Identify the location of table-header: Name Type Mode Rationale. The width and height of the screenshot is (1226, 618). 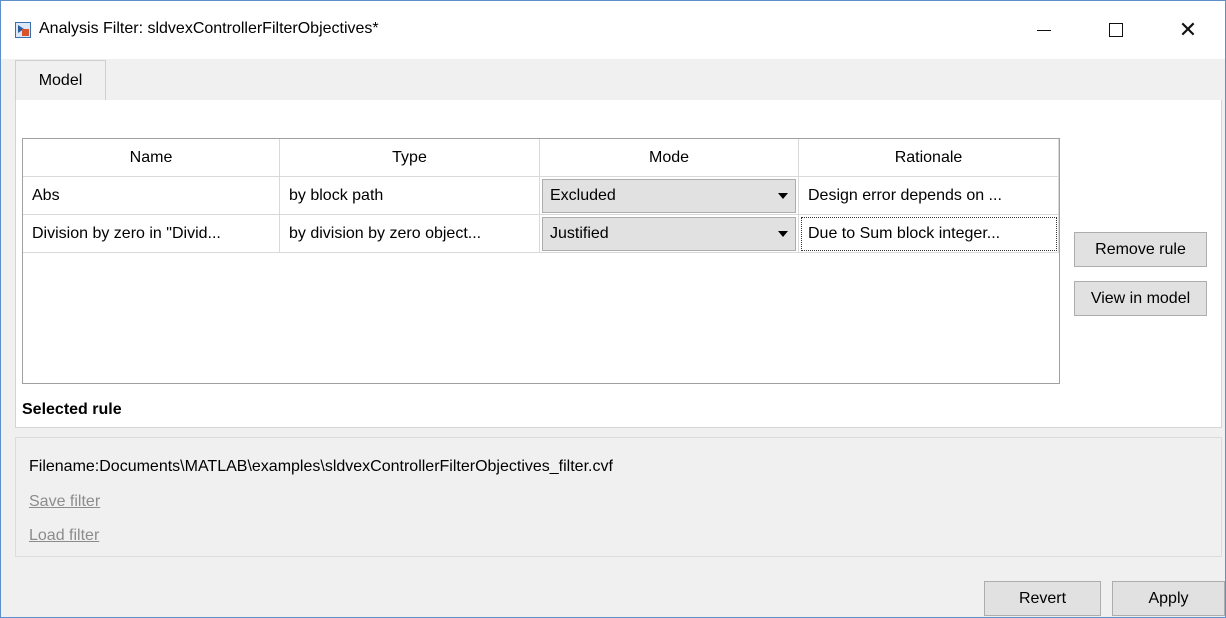
(541, 158).